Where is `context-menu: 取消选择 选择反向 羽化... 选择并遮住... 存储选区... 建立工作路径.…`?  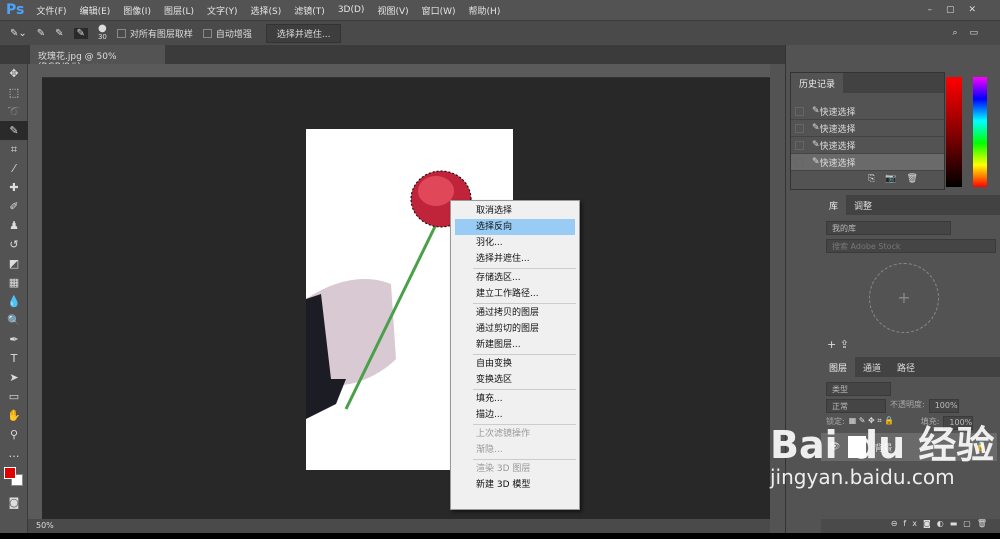
context-menu: 取消选择 选择反向 羽化... 选择并遮住... 存储选区... 建立工作路径.… is located at coordinates (515, 355).